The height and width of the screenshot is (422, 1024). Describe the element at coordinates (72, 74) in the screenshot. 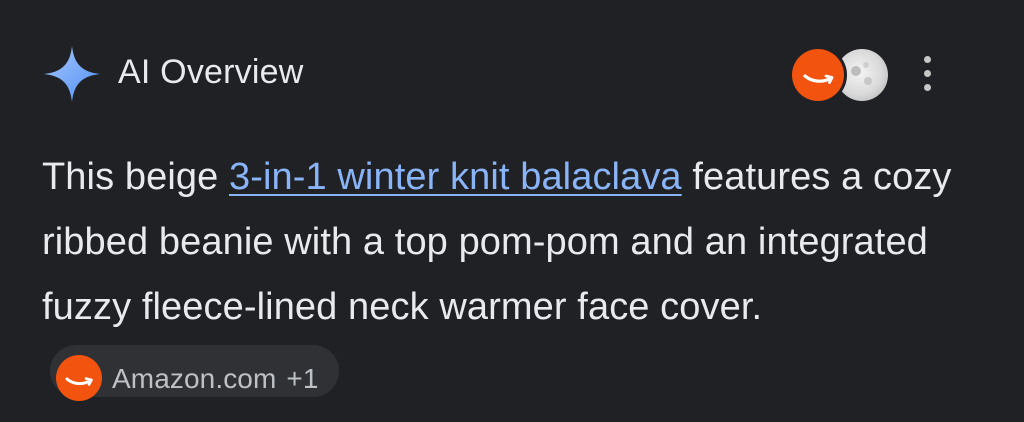

I see `sparkle-icon` at that location.